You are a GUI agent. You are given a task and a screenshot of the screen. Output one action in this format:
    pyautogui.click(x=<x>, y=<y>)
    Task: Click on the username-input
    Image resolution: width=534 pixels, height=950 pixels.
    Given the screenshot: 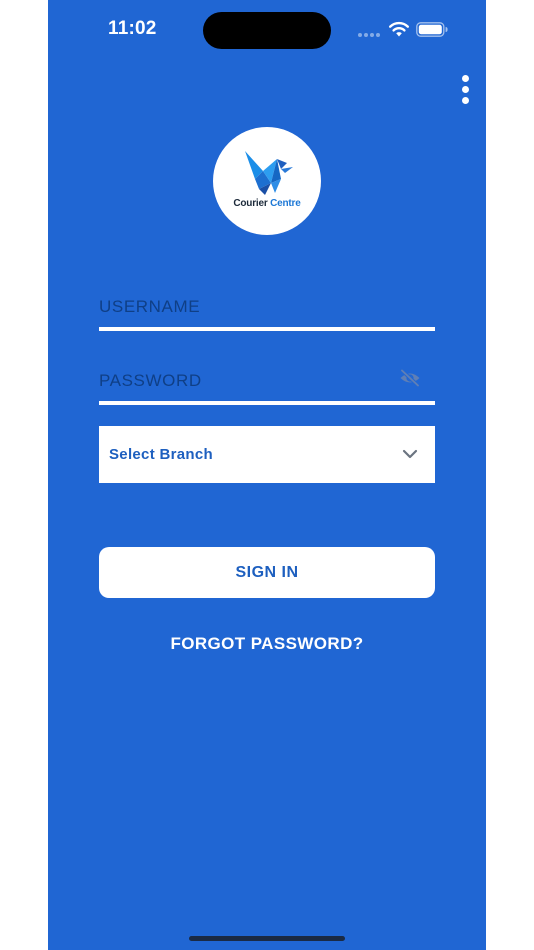 What is the action you would take?
    pyautogui.click(x=249, y=307)
    